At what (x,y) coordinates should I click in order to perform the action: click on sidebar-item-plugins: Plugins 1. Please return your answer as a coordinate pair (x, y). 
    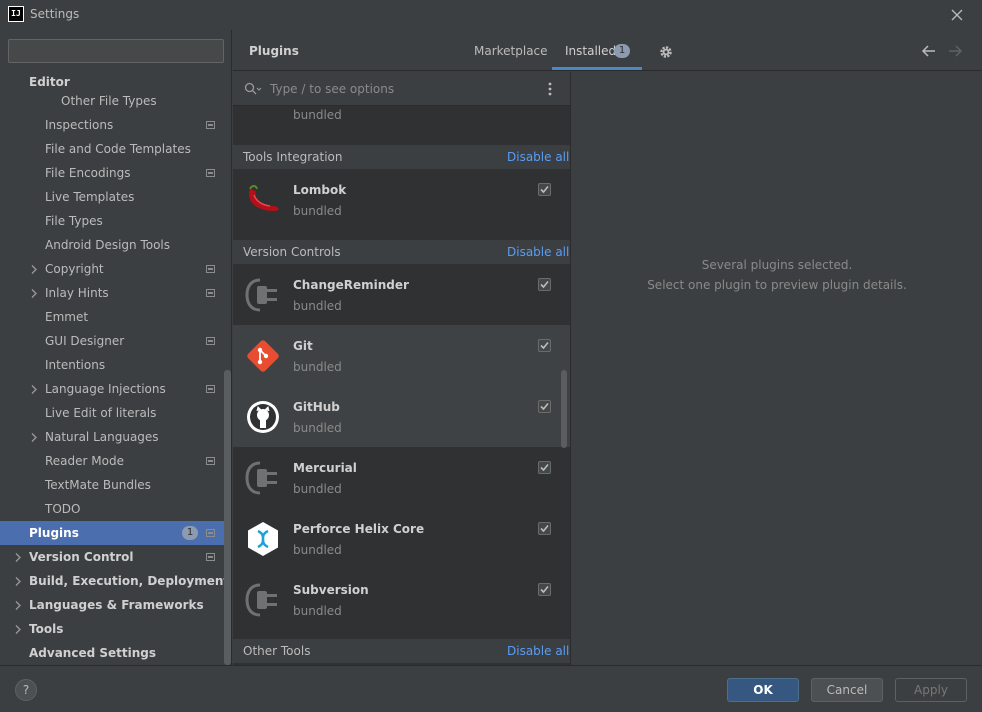
    Looking at the image, I should click on (115, 533).